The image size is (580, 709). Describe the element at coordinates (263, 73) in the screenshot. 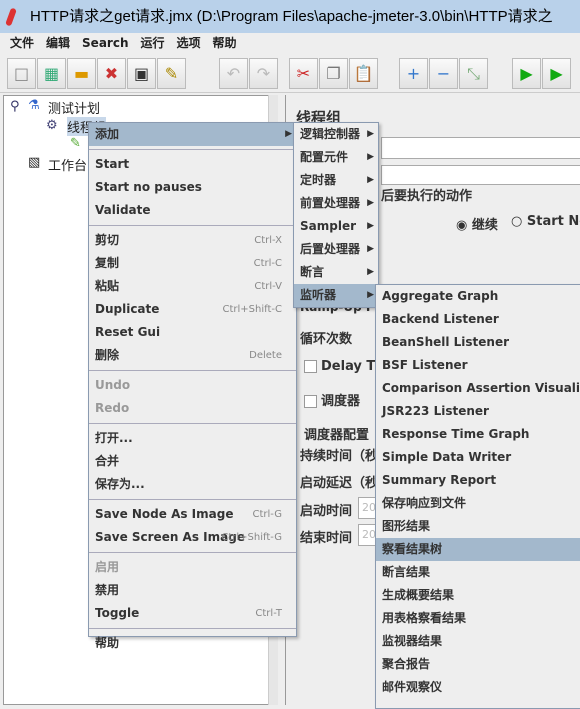

I see `redo-button: ↷` at that location.